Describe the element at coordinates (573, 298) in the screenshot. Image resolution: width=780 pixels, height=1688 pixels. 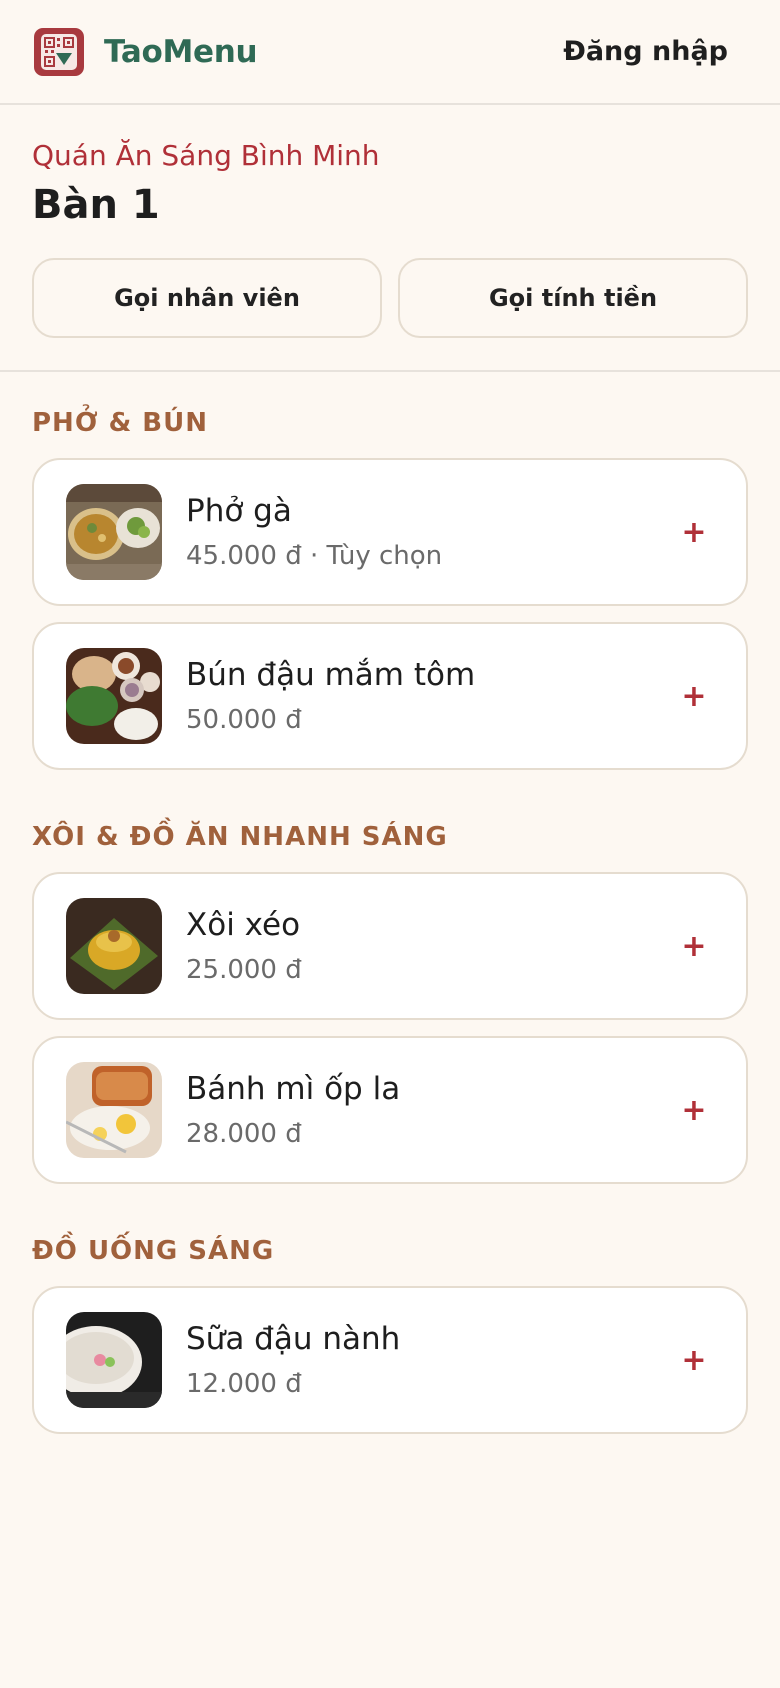
I see `call-bill-button: Gọi tính tiền` at that location.